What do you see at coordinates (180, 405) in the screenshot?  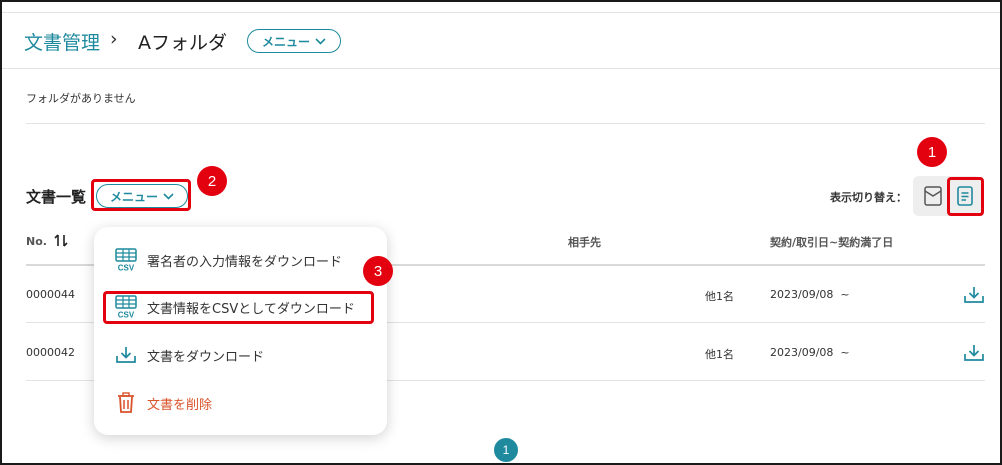 I see `menu-item-label: 文書を削除` at bounding box center [180, 405].